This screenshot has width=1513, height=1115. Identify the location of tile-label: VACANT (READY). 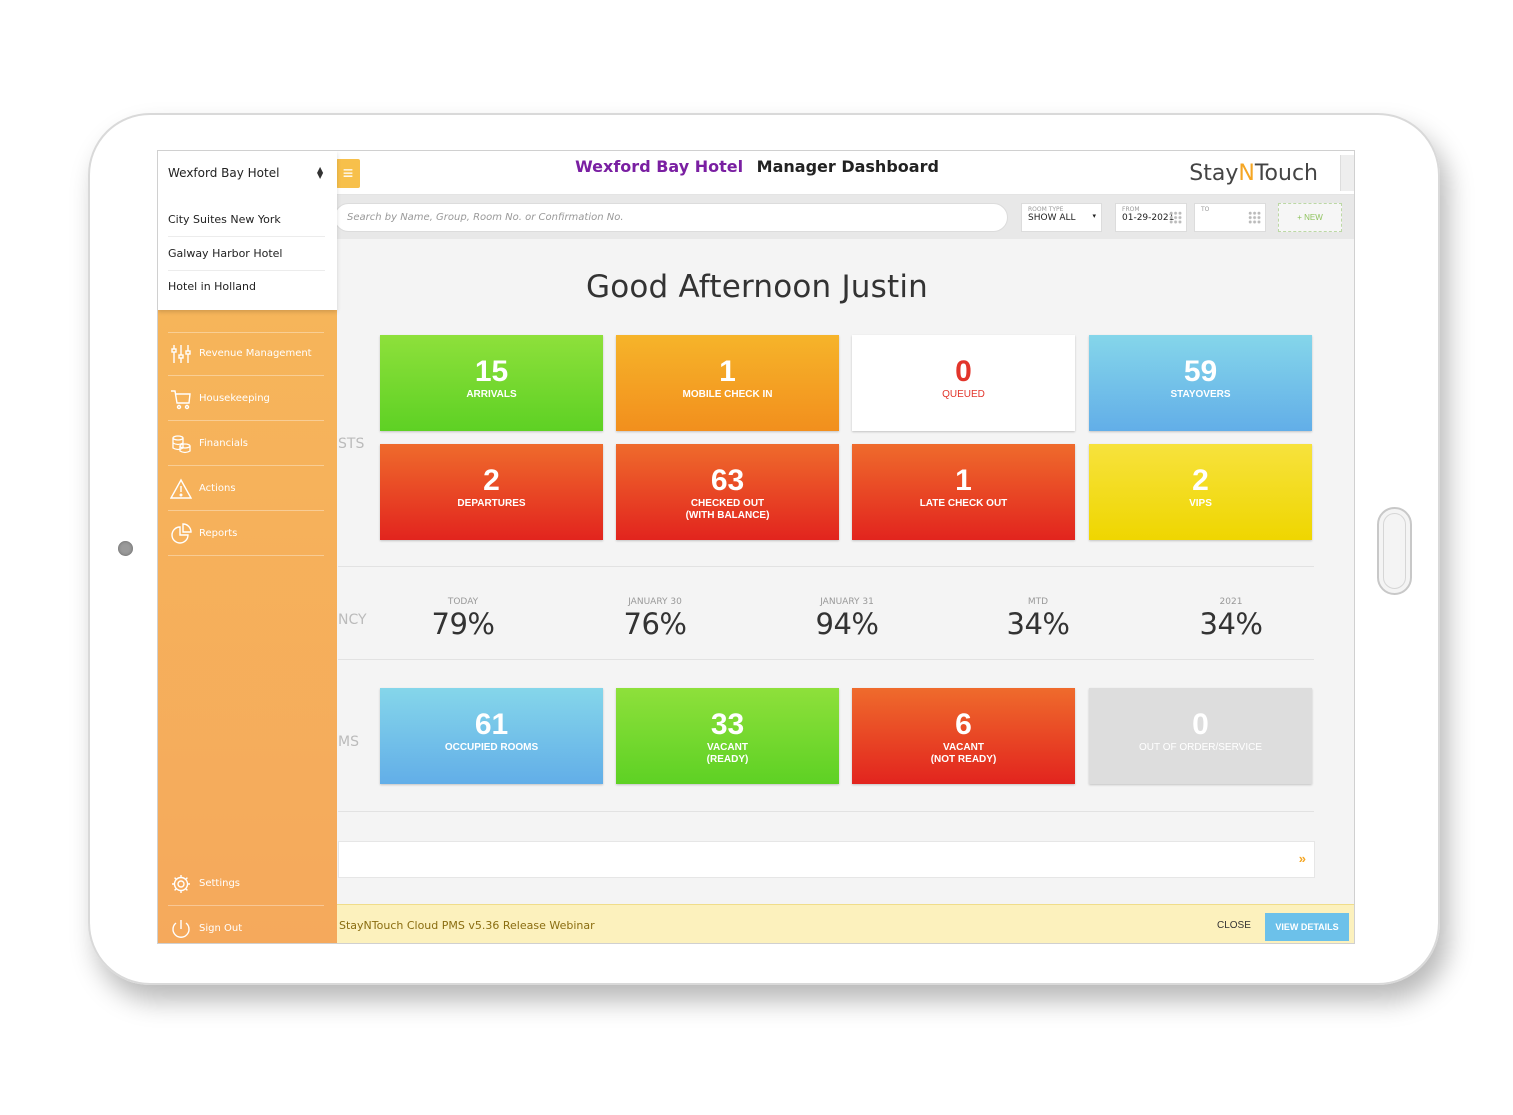
(727, 753).